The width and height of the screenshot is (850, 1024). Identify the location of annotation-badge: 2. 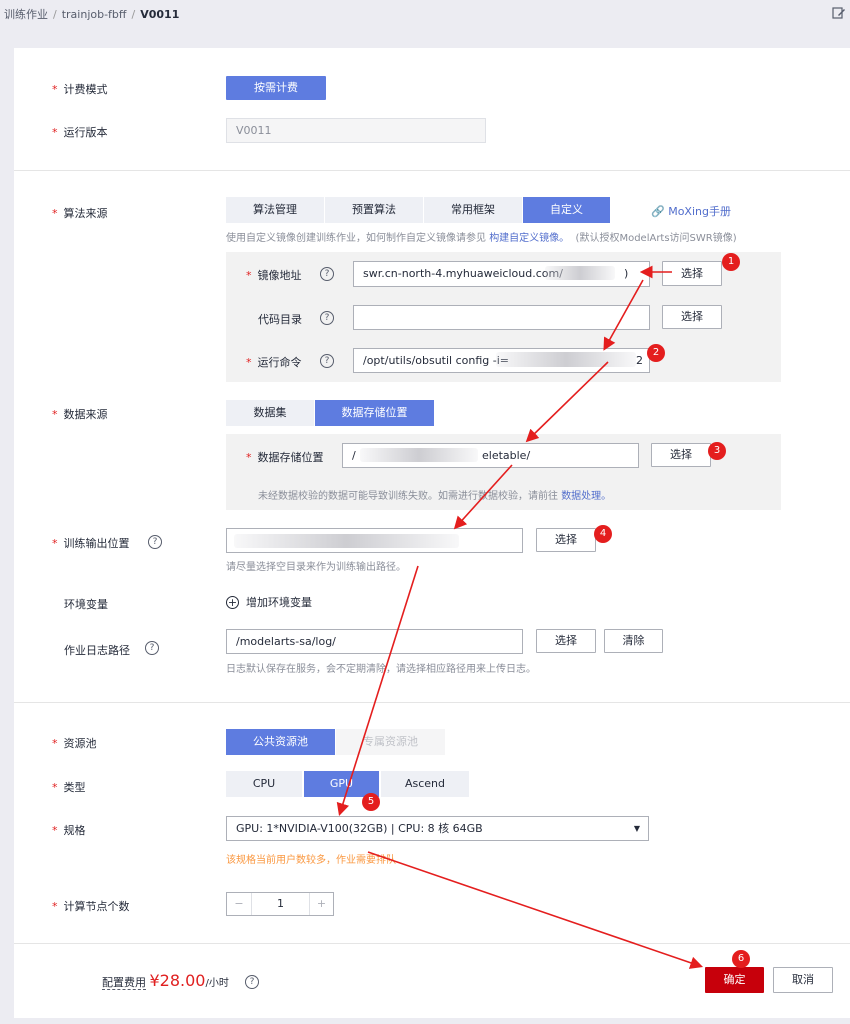
(656, 353).